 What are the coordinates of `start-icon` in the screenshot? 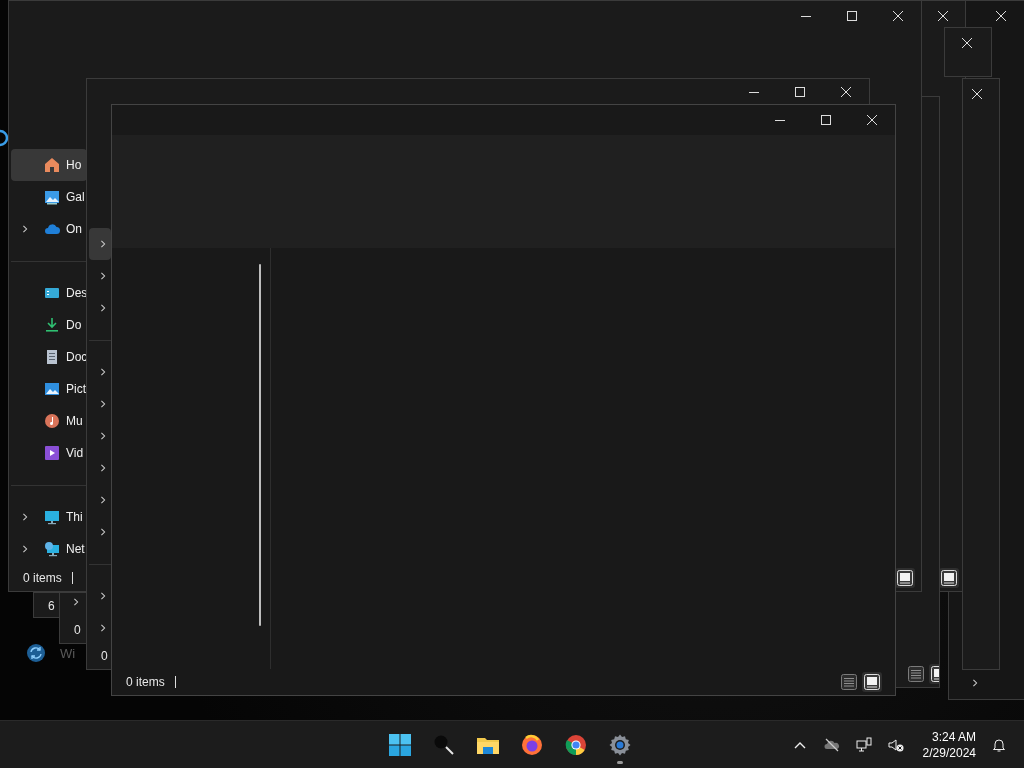 It's located at (400, 745).